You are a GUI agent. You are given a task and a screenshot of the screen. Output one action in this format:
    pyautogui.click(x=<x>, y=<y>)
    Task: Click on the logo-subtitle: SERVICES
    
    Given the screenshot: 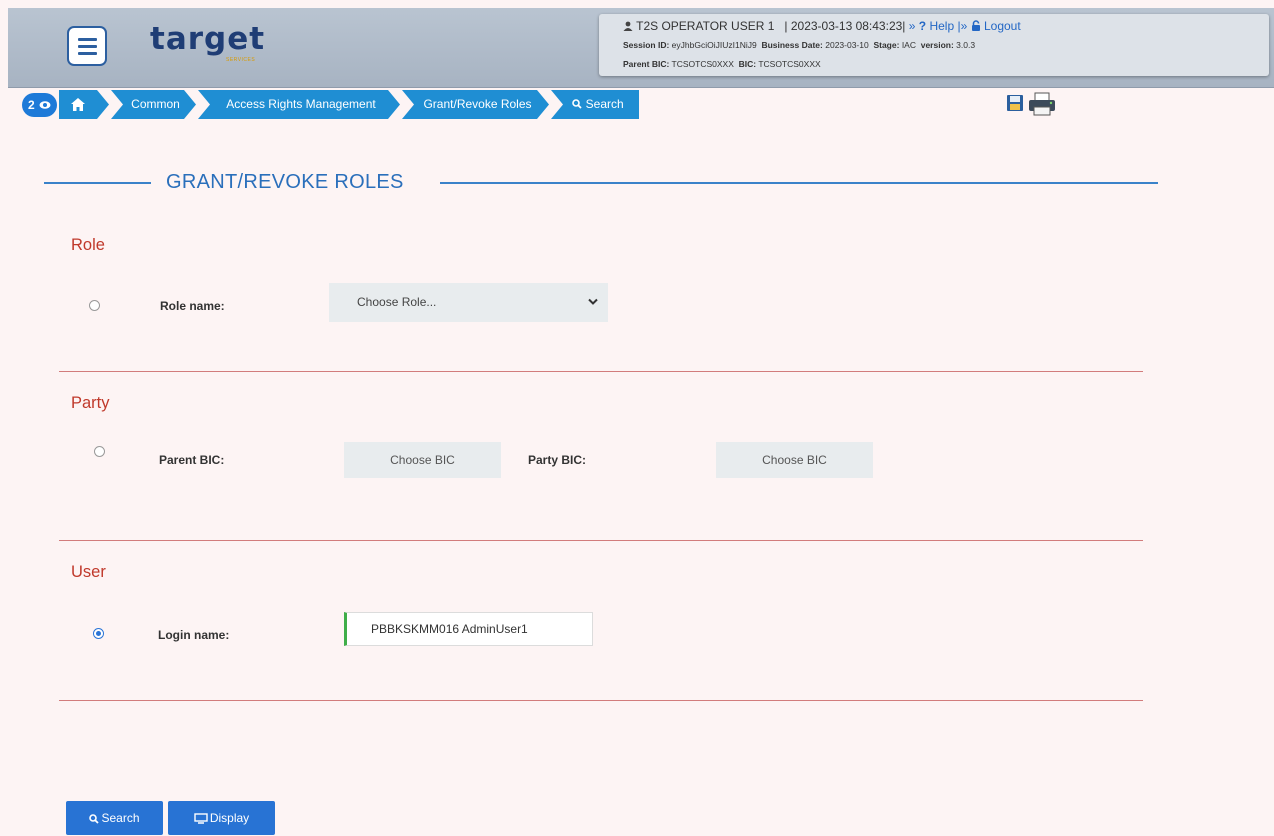 What is the action you would take?
    pyautogui.click(x=241, y=60)
    